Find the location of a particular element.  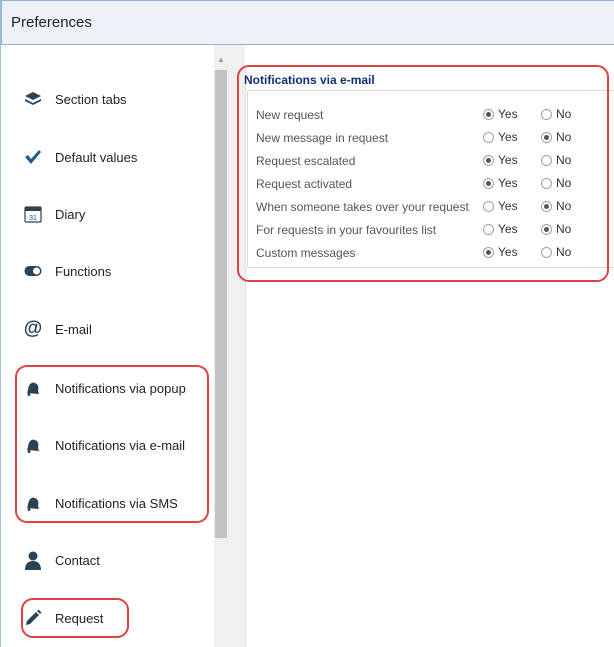

at-sign-icon: @ is located at coordinates (33, 328).